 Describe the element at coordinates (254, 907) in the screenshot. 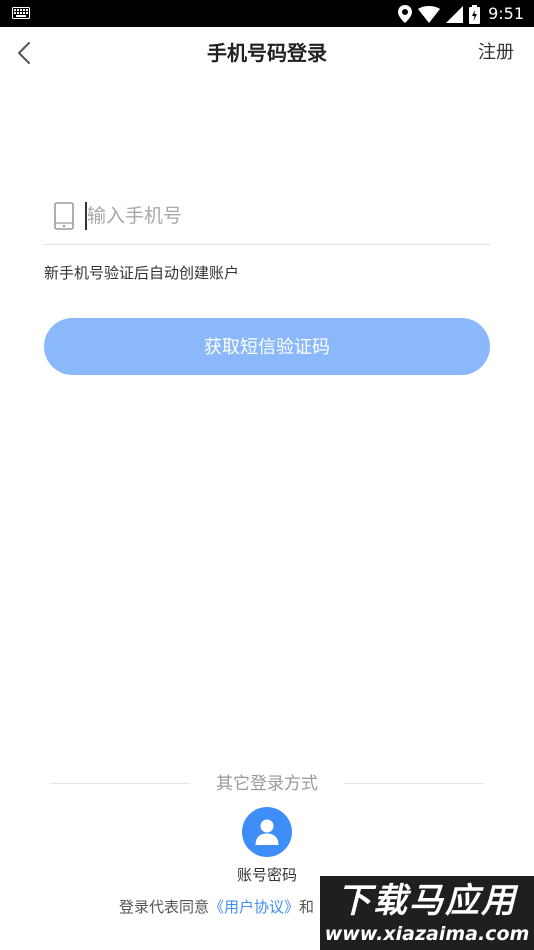

I see `user-agreement-link: 《用户协议》` at that location.